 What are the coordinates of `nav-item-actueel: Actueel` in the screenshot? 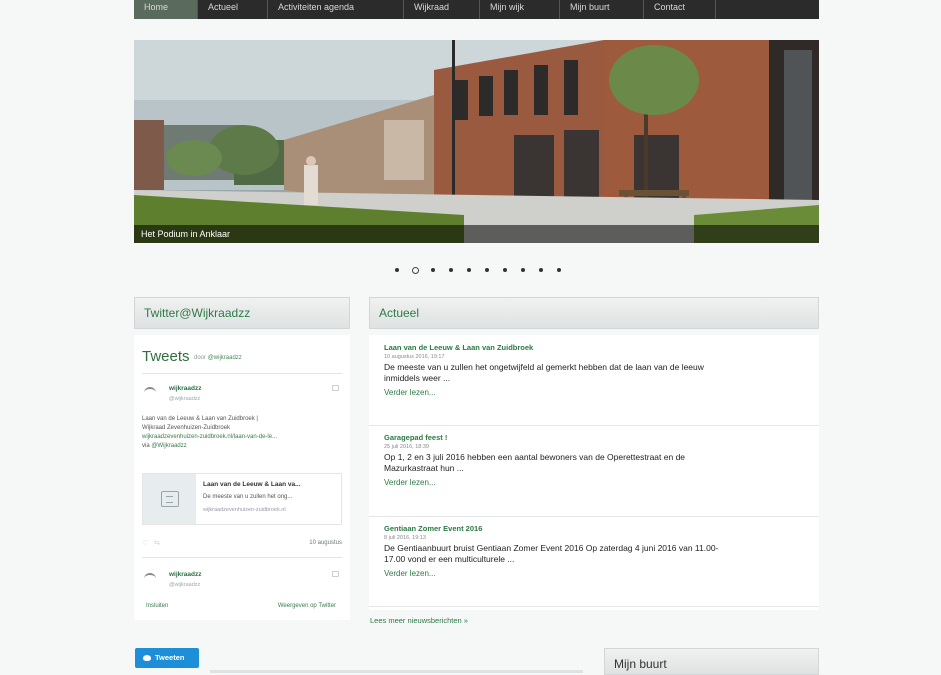 It's located at (233, 9).